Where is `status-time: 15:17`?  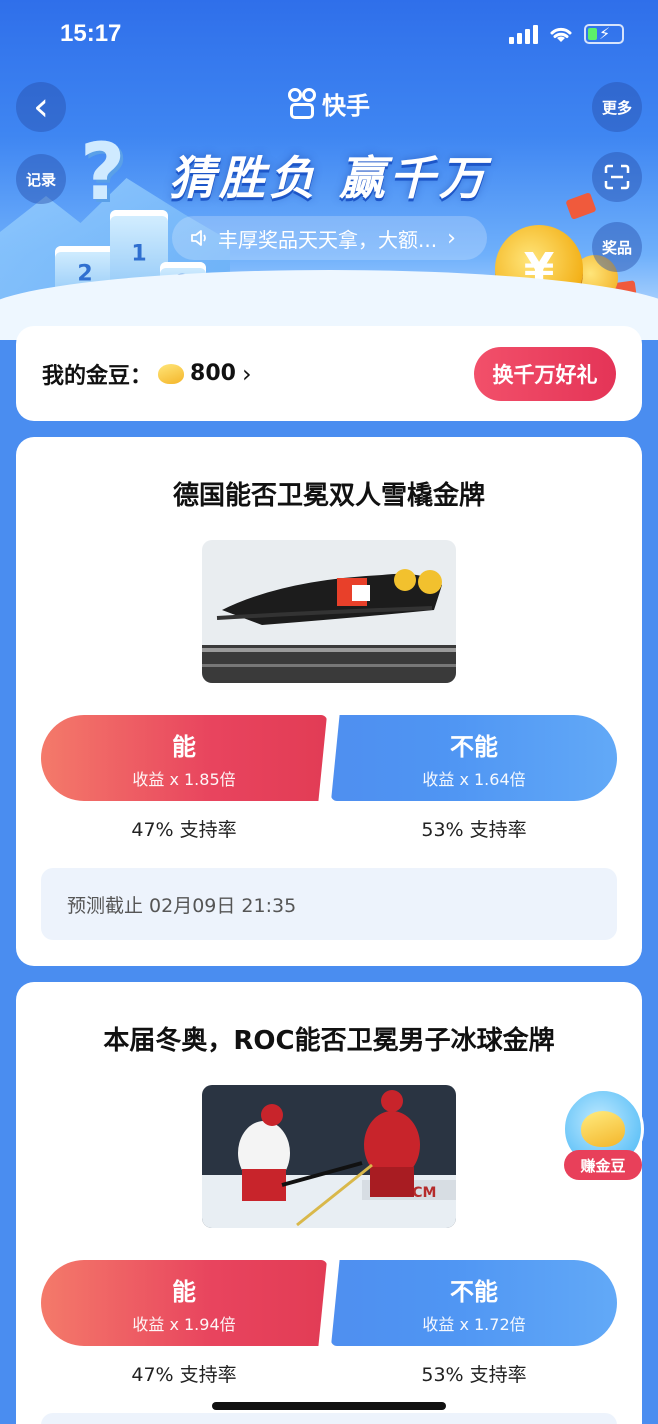 status-time: 15:17 is located at coordinates (91, 33).